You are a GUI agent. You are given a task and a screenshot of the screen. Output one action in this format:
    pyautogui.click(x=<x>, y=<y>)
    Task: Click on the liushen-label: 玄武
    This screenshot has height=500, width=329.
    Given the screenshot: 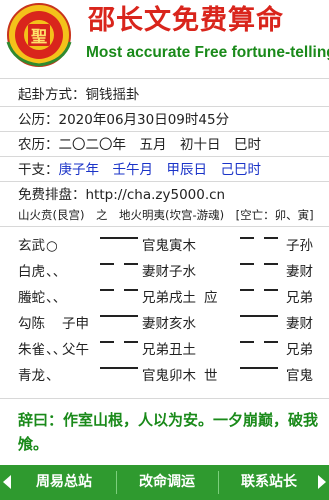 What is the action you would take?
    pyautogui.click(x=31, y=246)
    